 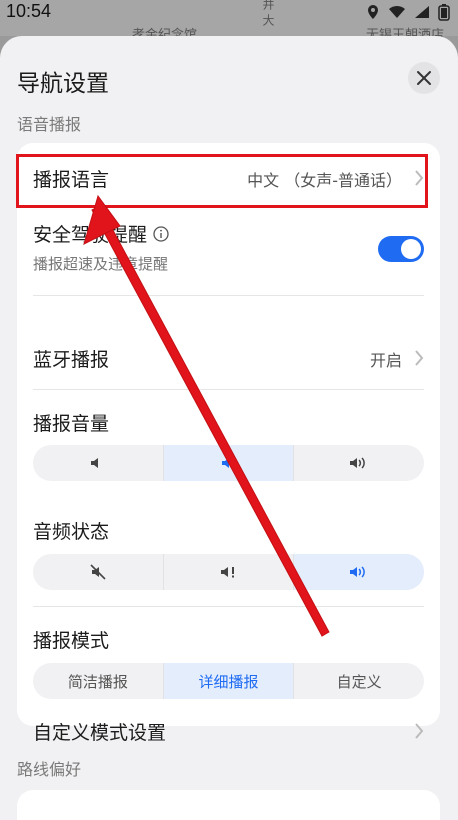 What do you see at coordinates (71, 641) in the screenshot?
I see `mode-label: 播报模式` at bounding box center [71, 641].